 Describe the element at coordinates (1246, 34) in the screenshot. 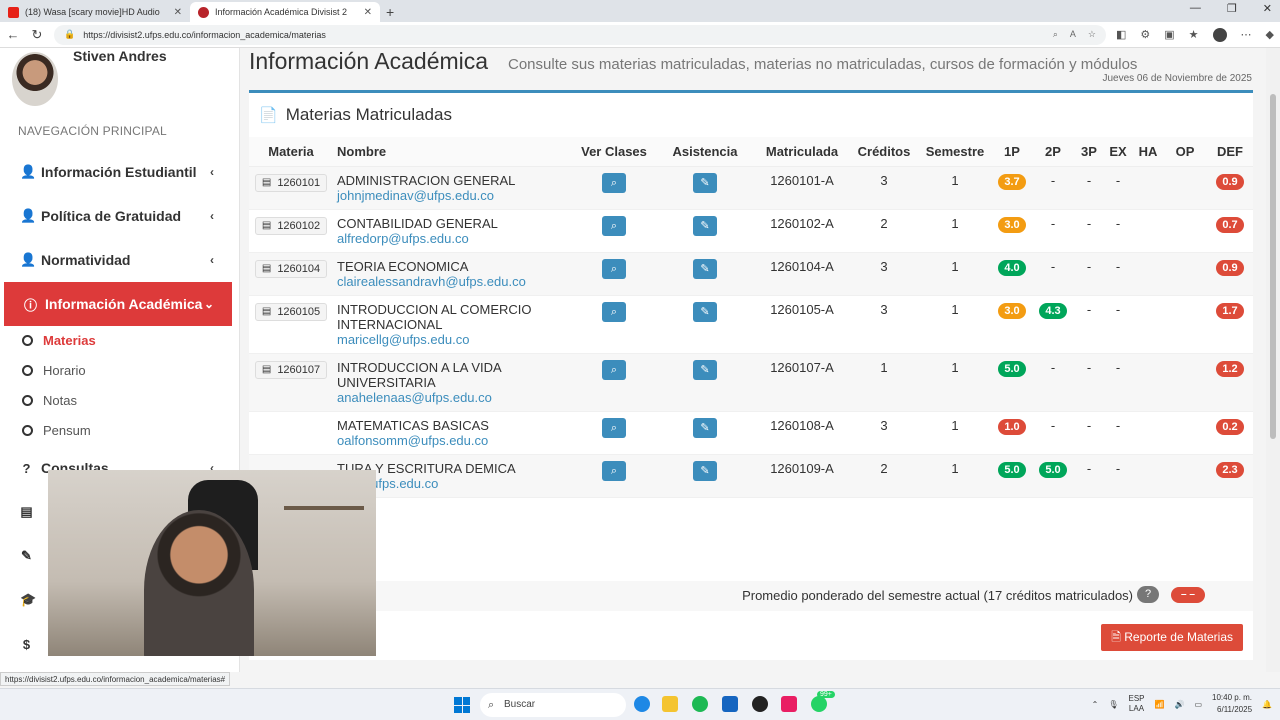

I see `more-icon: ⋯` at that location.